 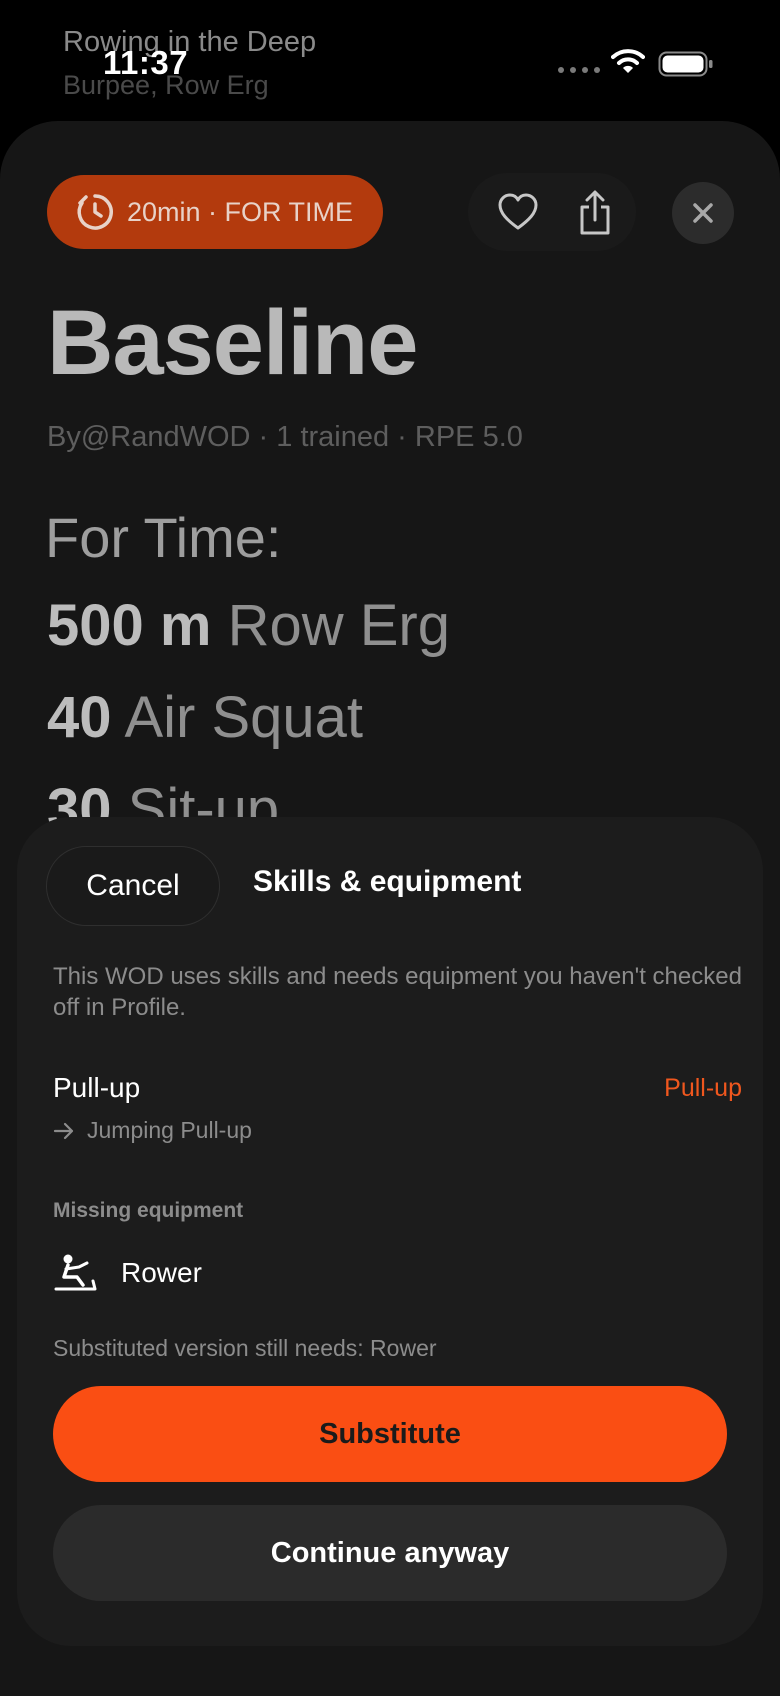 What do you see at coordinates (518, 212) in the screenshot?
I see `heart-icon` at bounding box center [518, 212].